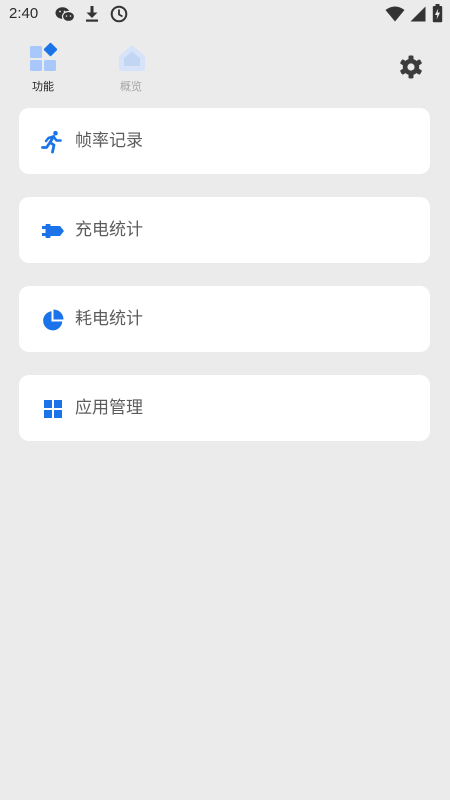 The width and height of the screenshot is (450, 800). Describe the element at coordinates (132, 58) in the screenshot. I see `home-icon` at that location.